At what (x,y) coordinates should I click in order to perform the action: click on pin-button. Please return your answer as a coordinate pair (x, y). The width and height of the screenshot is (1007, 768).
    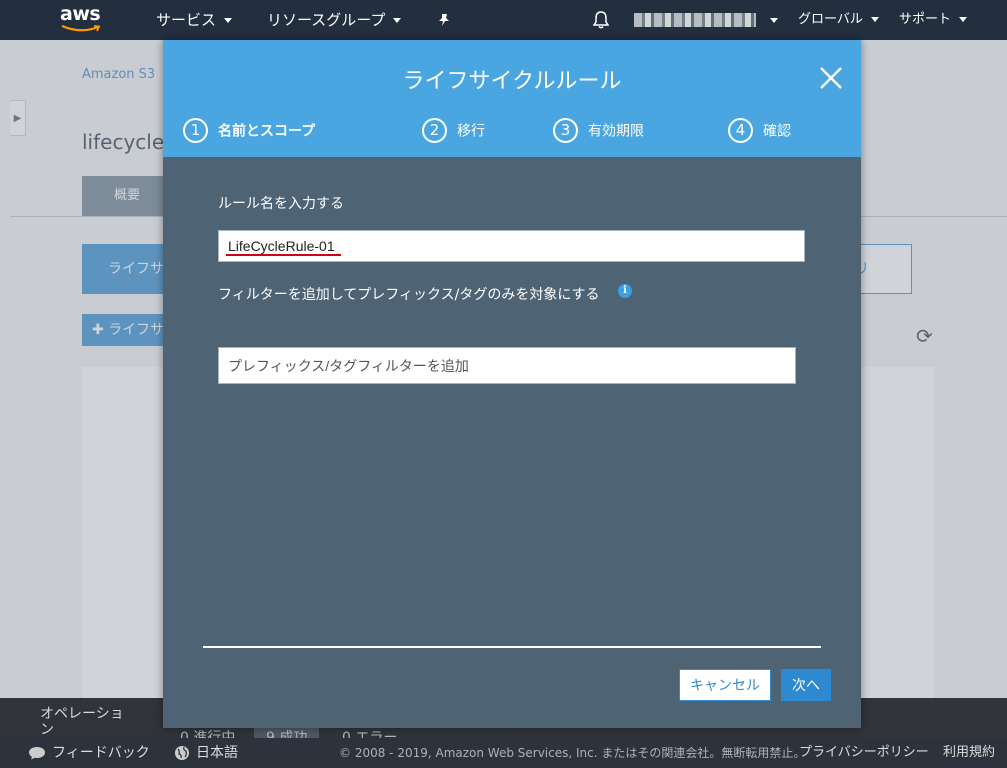
    Looking at the image, I should click on (444, 20).